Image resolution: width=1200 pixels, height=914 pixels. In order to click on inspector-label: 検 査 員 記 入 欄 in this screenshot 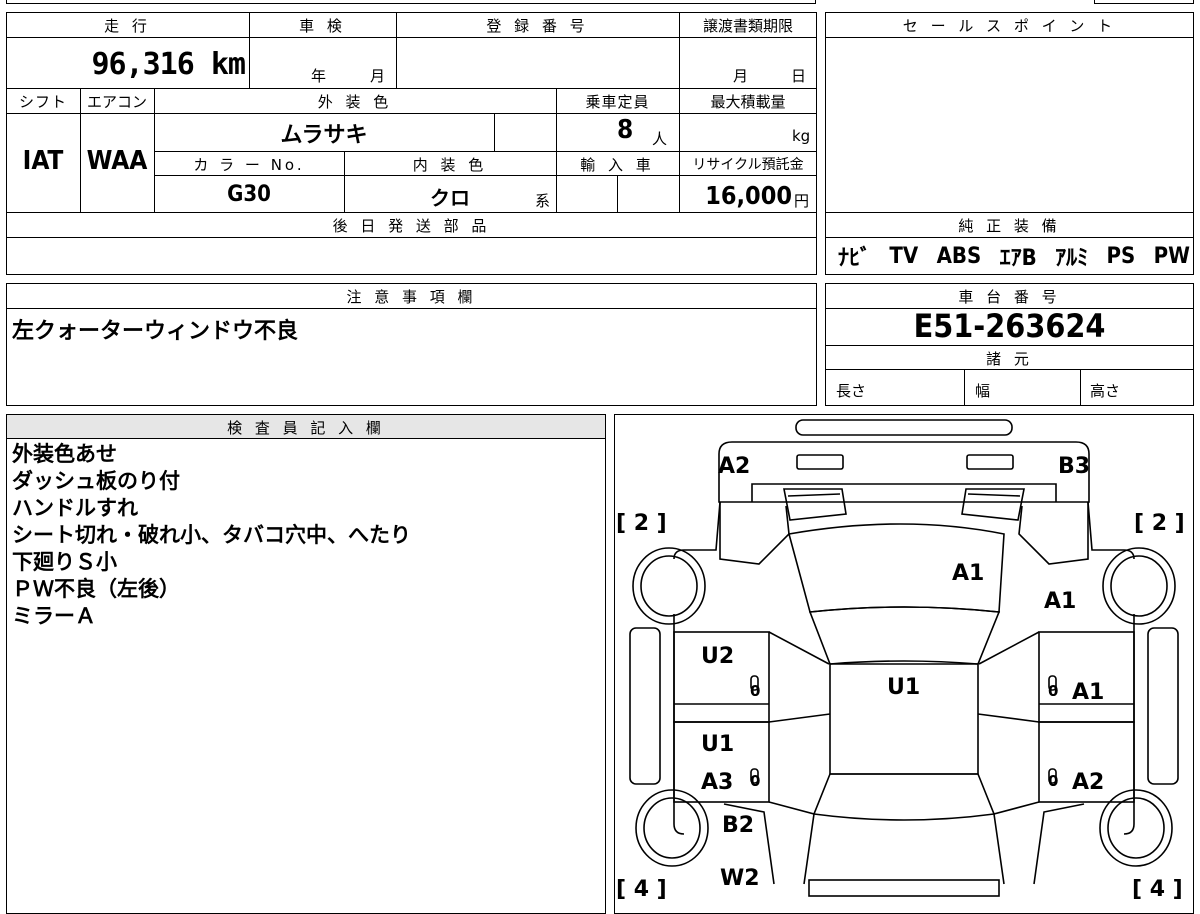, I will do `click(306, 428)`.